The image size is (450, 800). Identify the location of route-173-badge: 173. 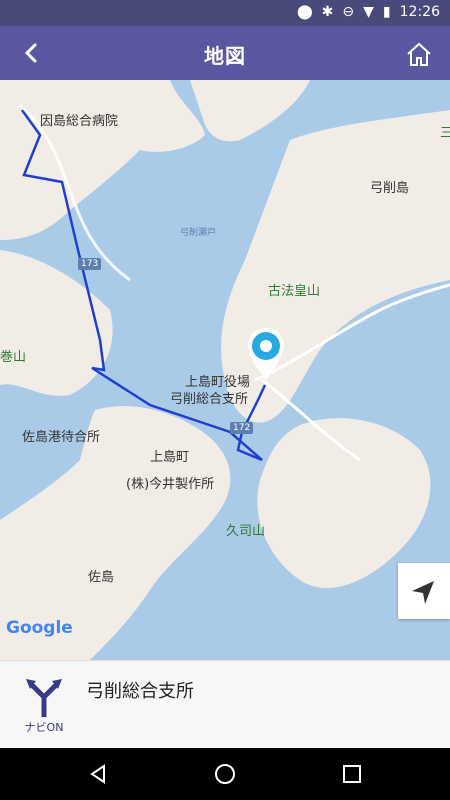
(90, 264).